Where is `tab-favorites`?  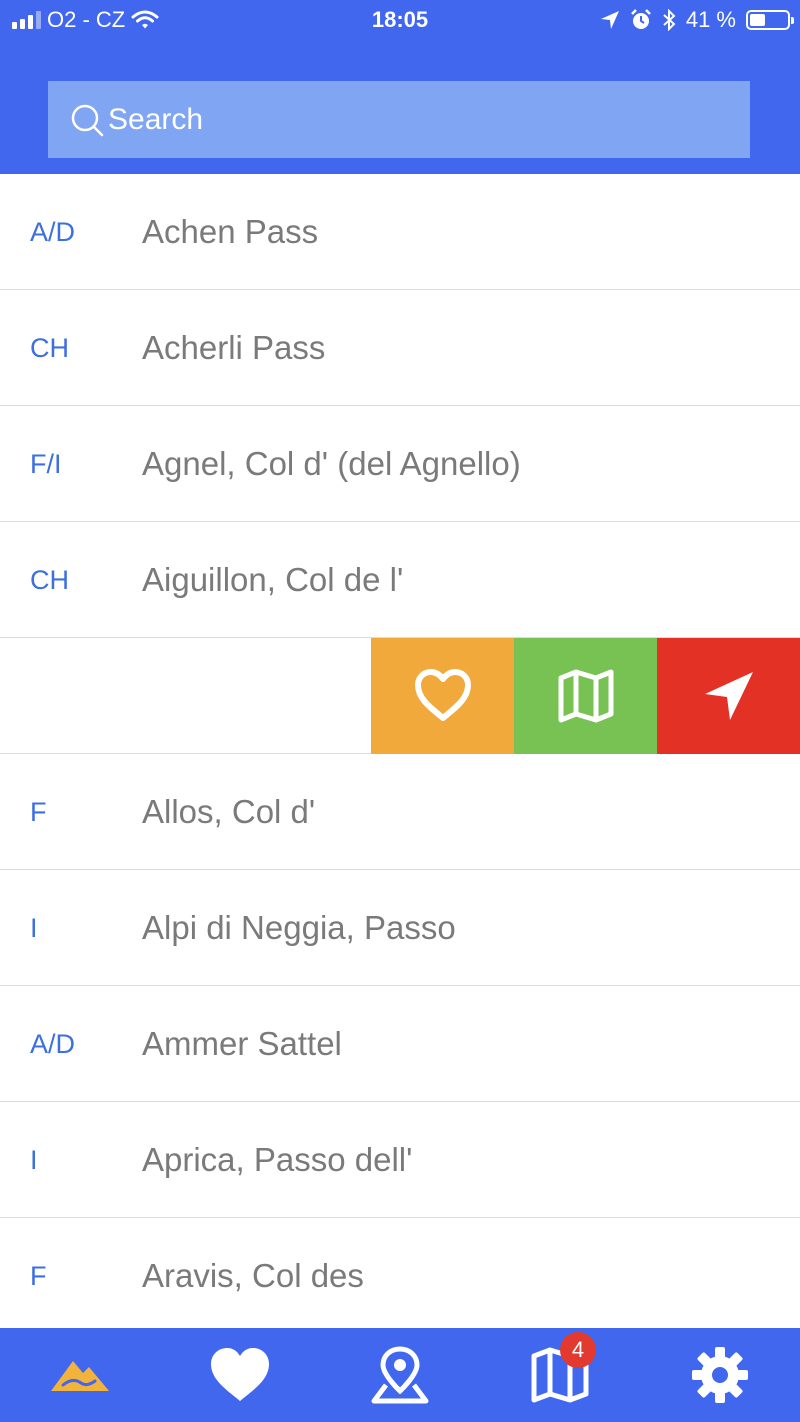
tab-favorites is located at coordinates (240, 1375).